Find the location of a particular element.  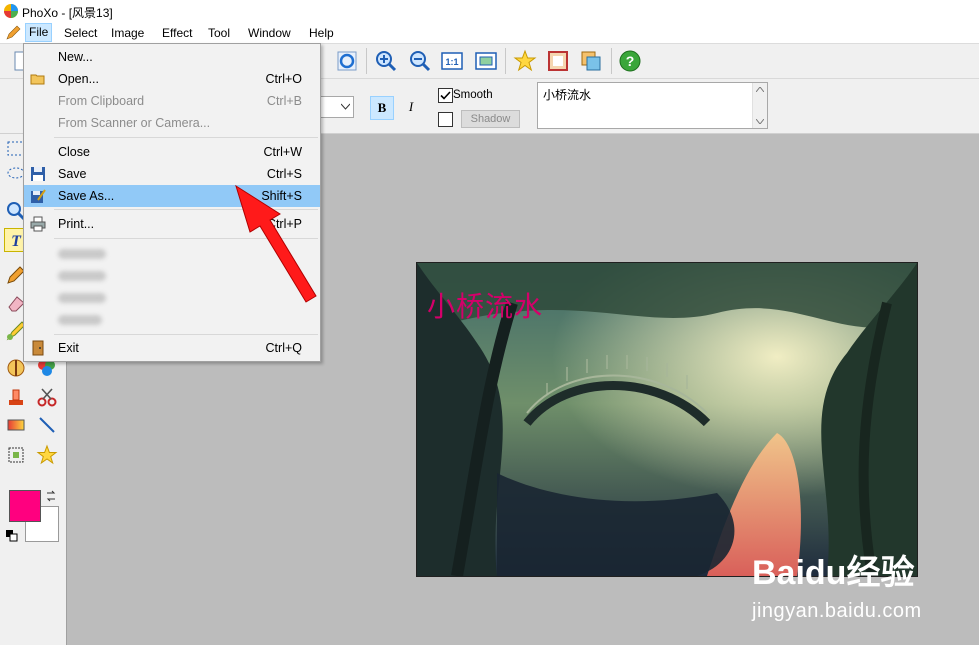

transform-tool-icon is located at coordinates (16, 455).